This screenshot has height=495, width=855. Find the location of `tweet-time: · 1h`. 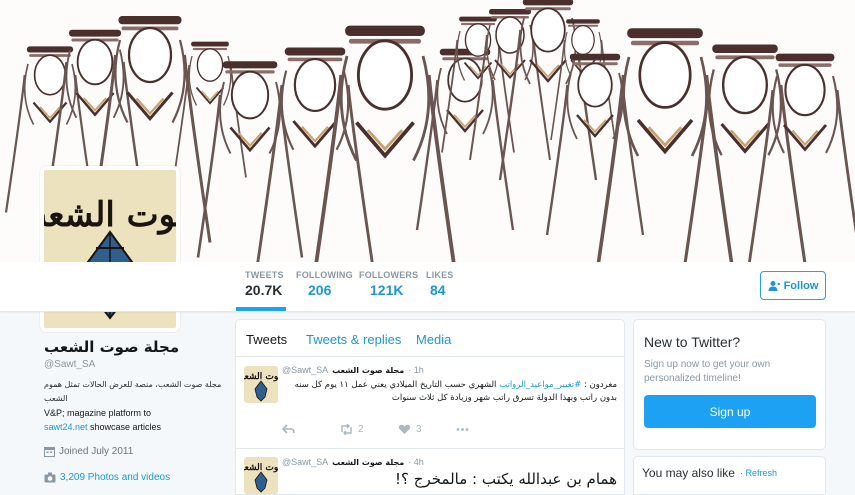

tweet-time: · 1h is located at coordinates (416, 370).